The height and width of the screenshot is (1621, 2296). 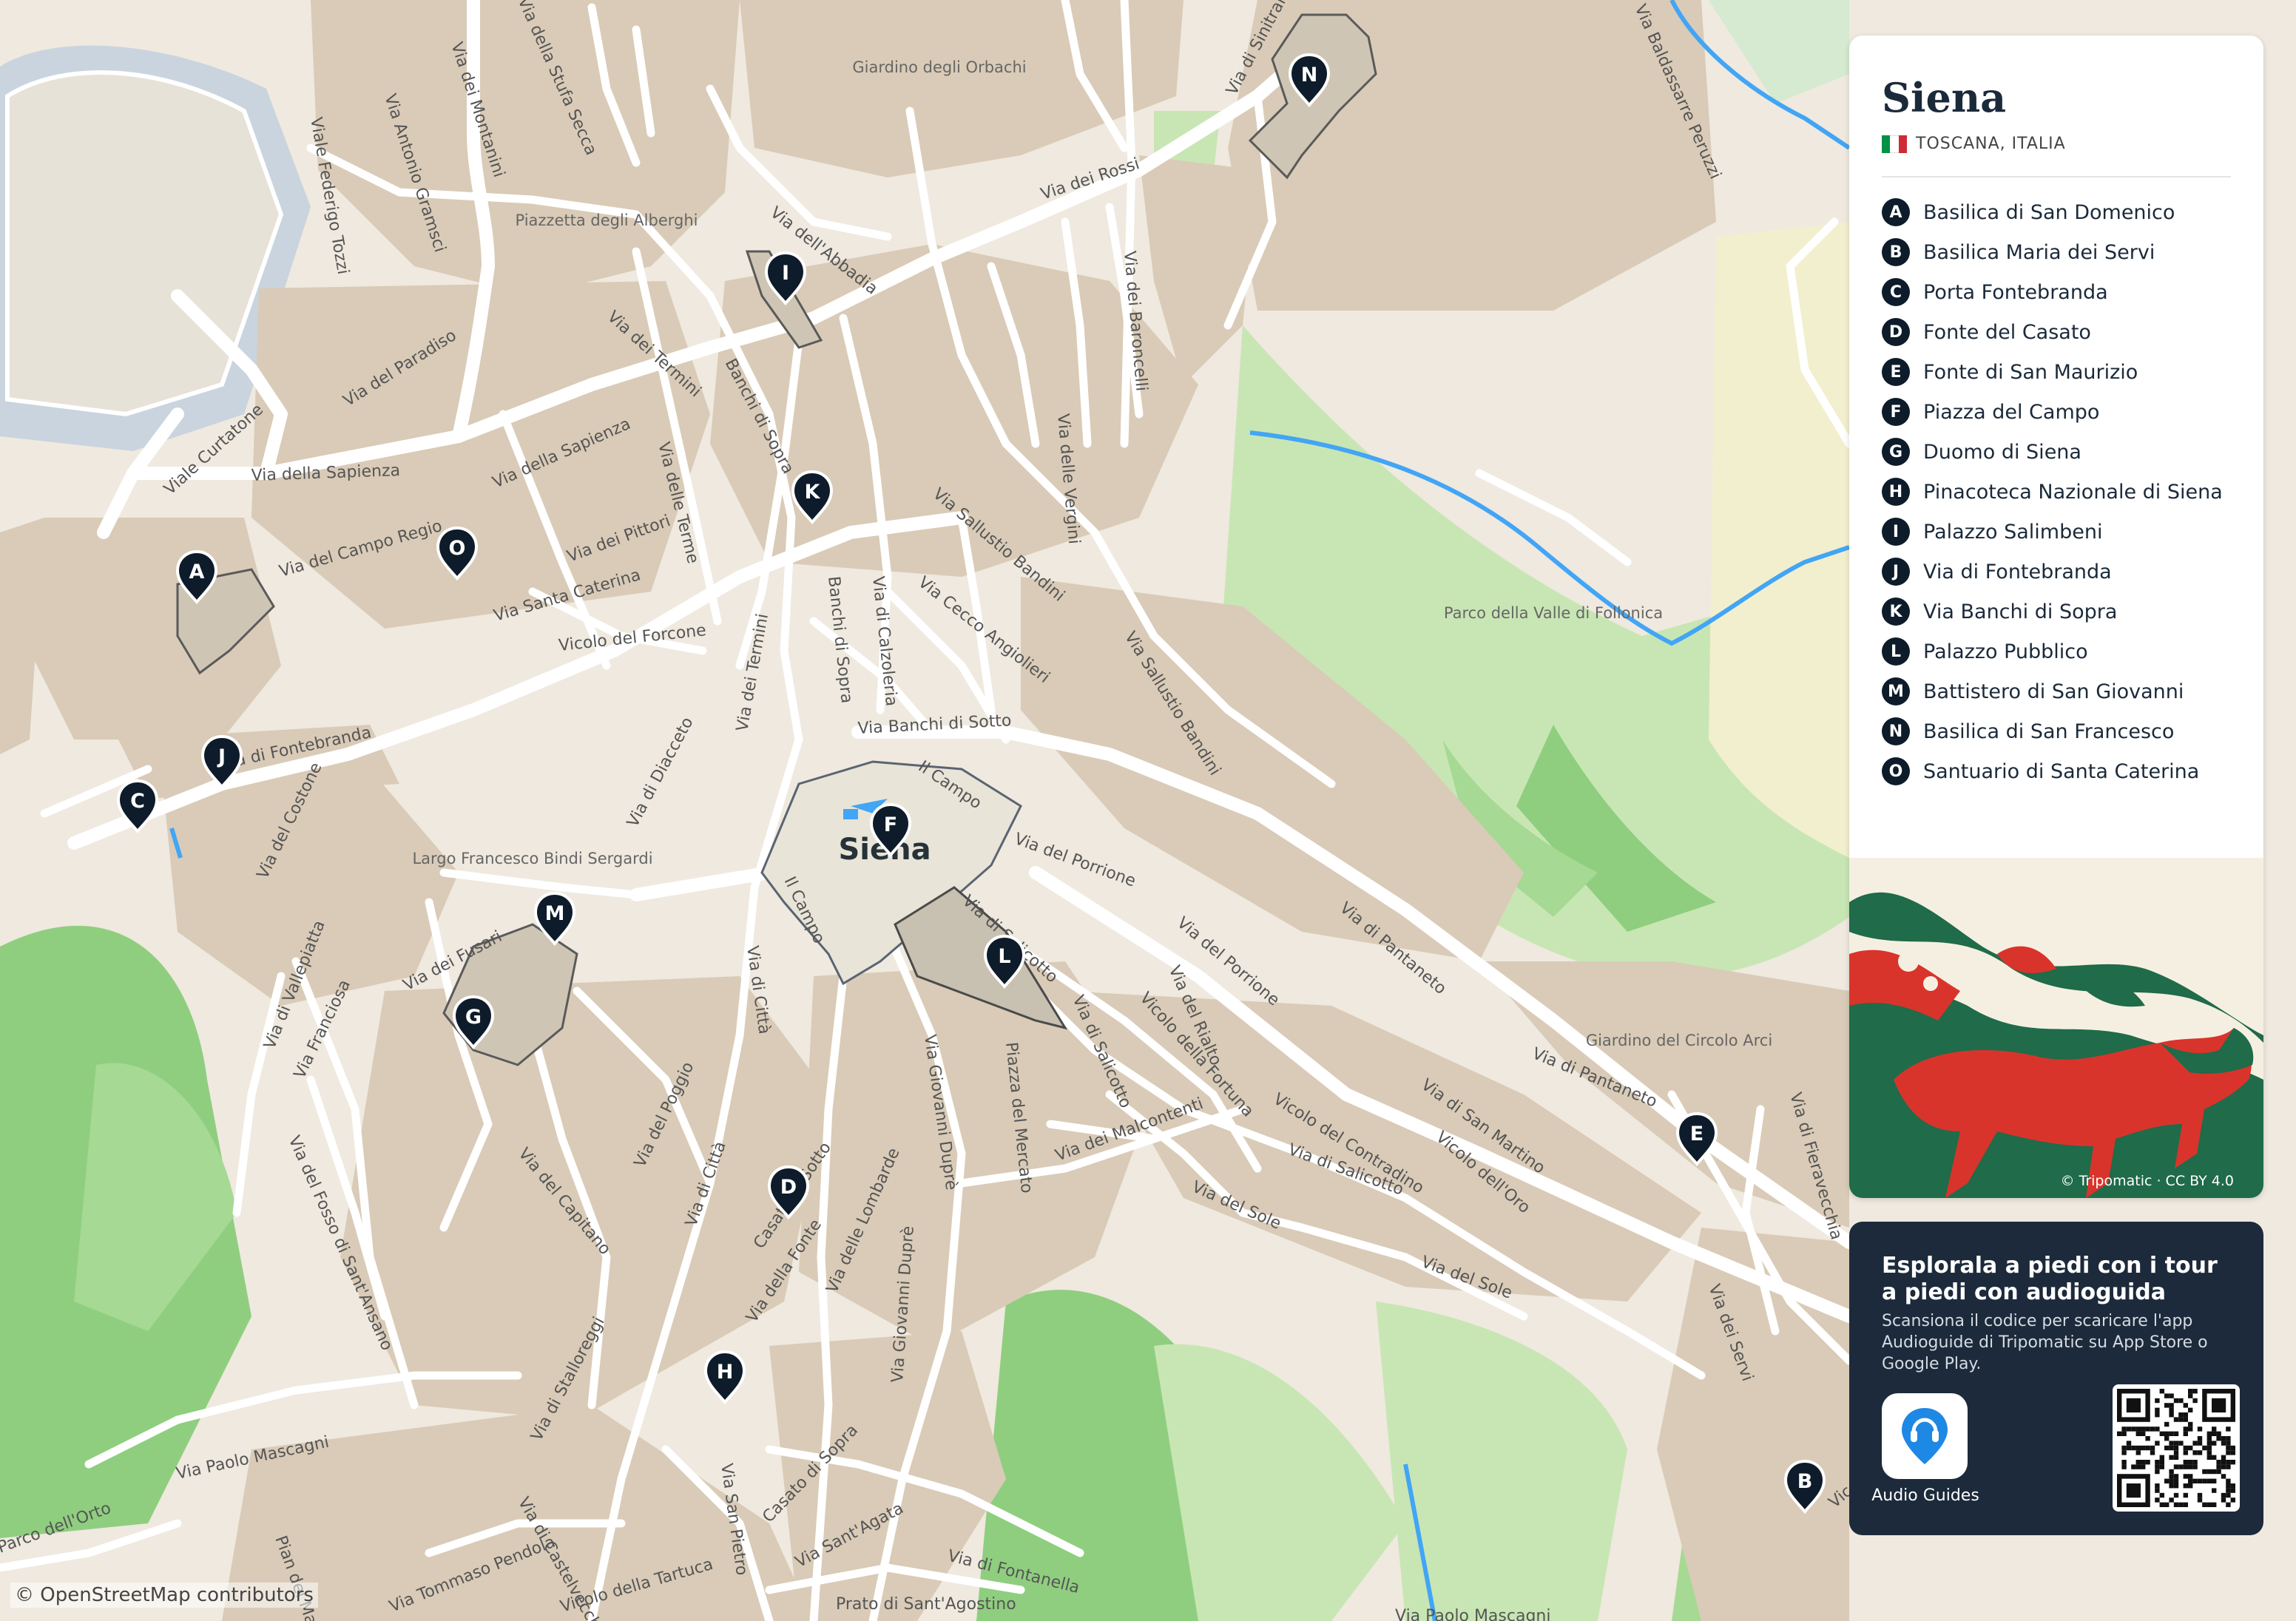 I want to click on poi-name: Battistero di San Giovanni, so click(x=2053, y=692).